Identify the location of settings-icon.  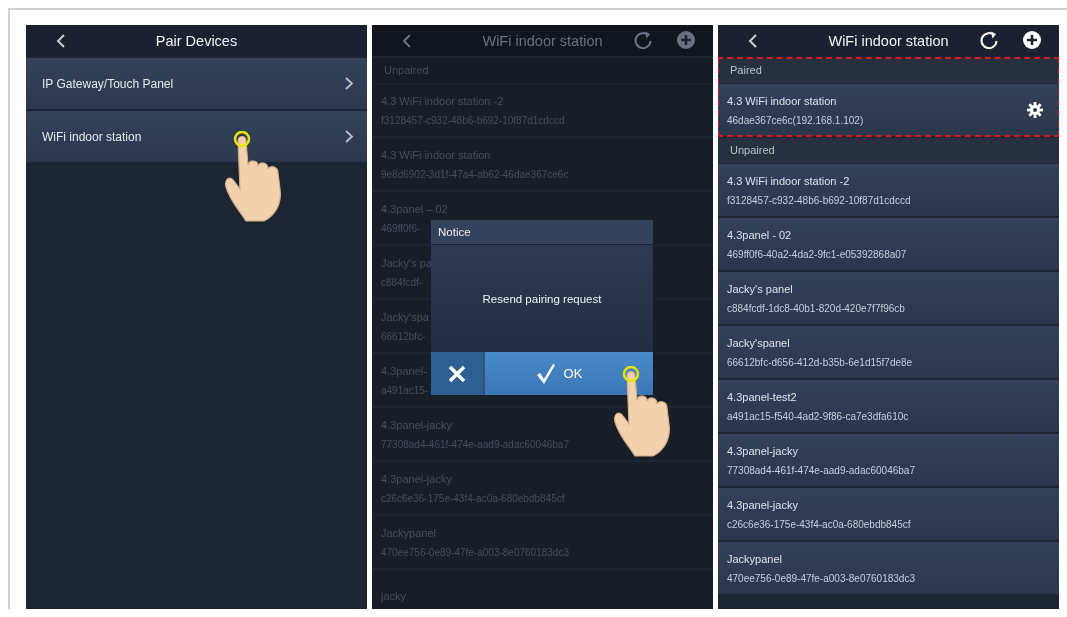
(1035, 110).